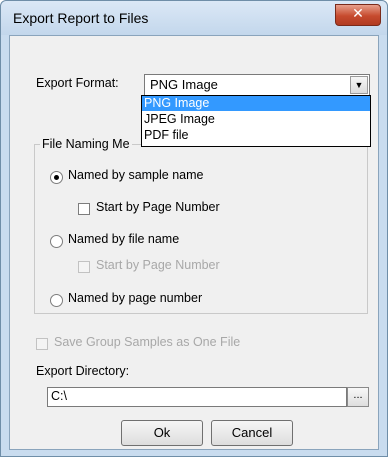 Image resolution: width=388 pixels, height=457 pixels. Describe the element at coordinates (158, 207) in the screenshot. I see `start-page-1-label: Start by Page Number` at that location.